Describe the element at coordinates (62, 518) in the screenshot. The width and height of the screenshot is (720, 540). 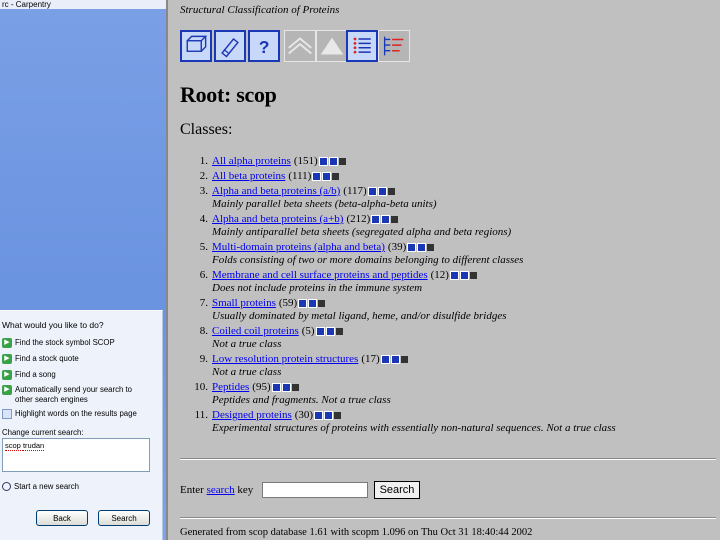
I see `back-button: Back` at that location.